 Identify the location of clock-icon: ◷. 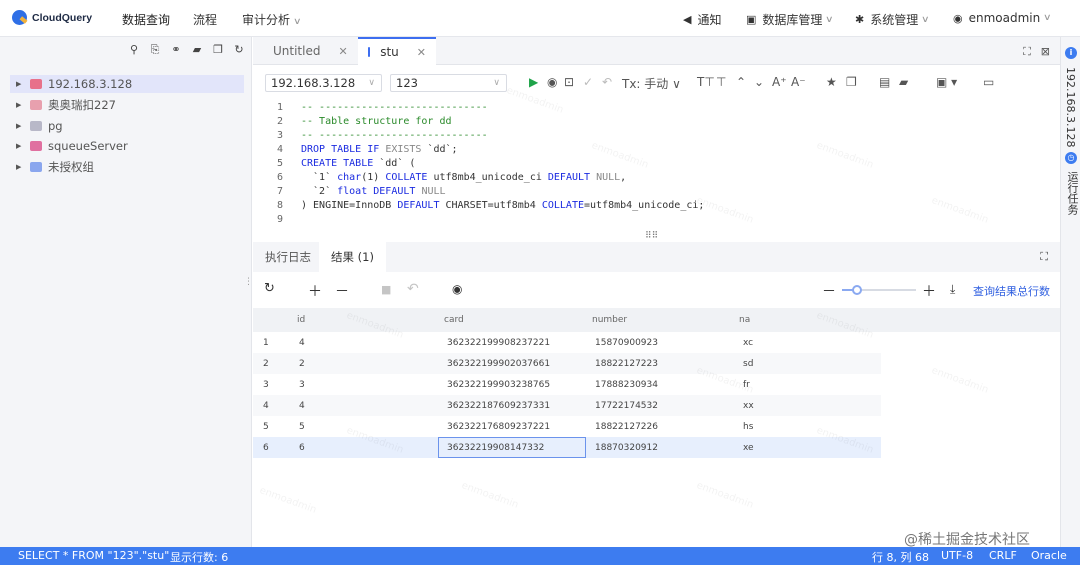
(1071, 158).